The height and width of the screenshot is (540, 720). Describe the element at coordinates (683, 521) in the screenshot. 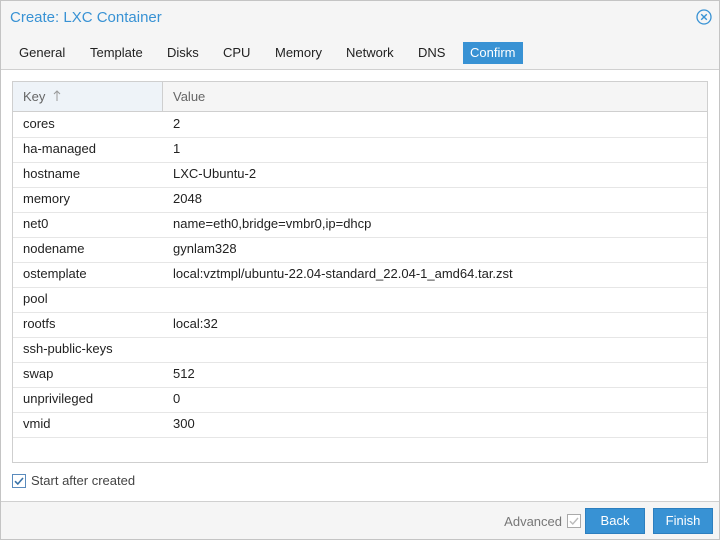

I see `finish-button: Finish` at that location.